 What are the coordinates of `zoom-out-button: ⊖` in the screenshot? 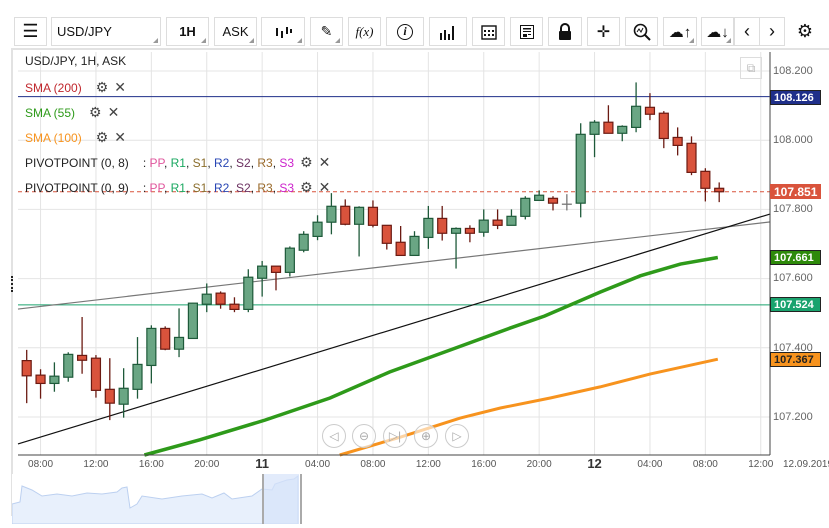 It's located at (364, 436).